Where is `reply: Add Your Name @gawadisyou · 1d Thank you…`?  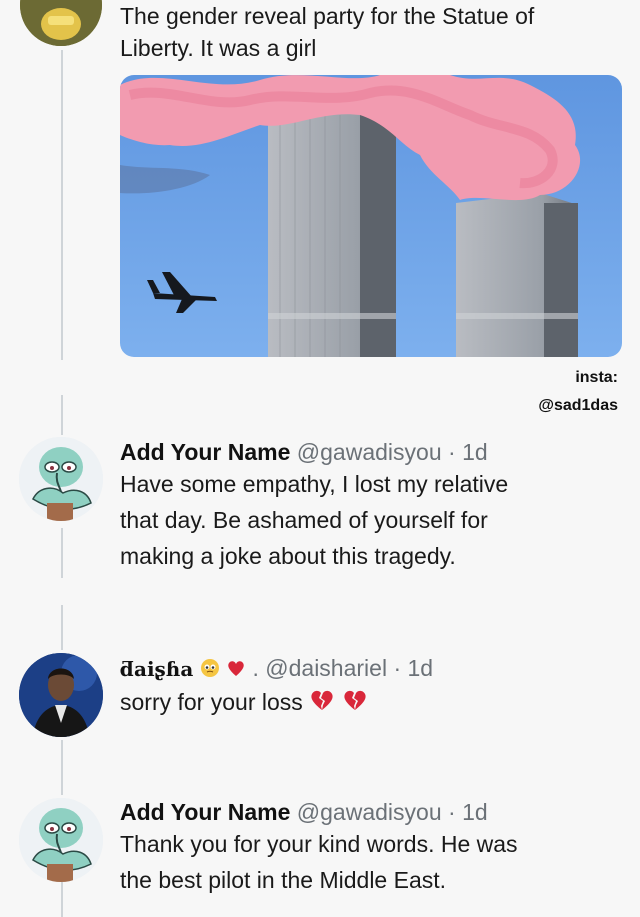 reply: Add Your Name @gawadisyou · 1d Thank you… is located at coordinates (319, 846).